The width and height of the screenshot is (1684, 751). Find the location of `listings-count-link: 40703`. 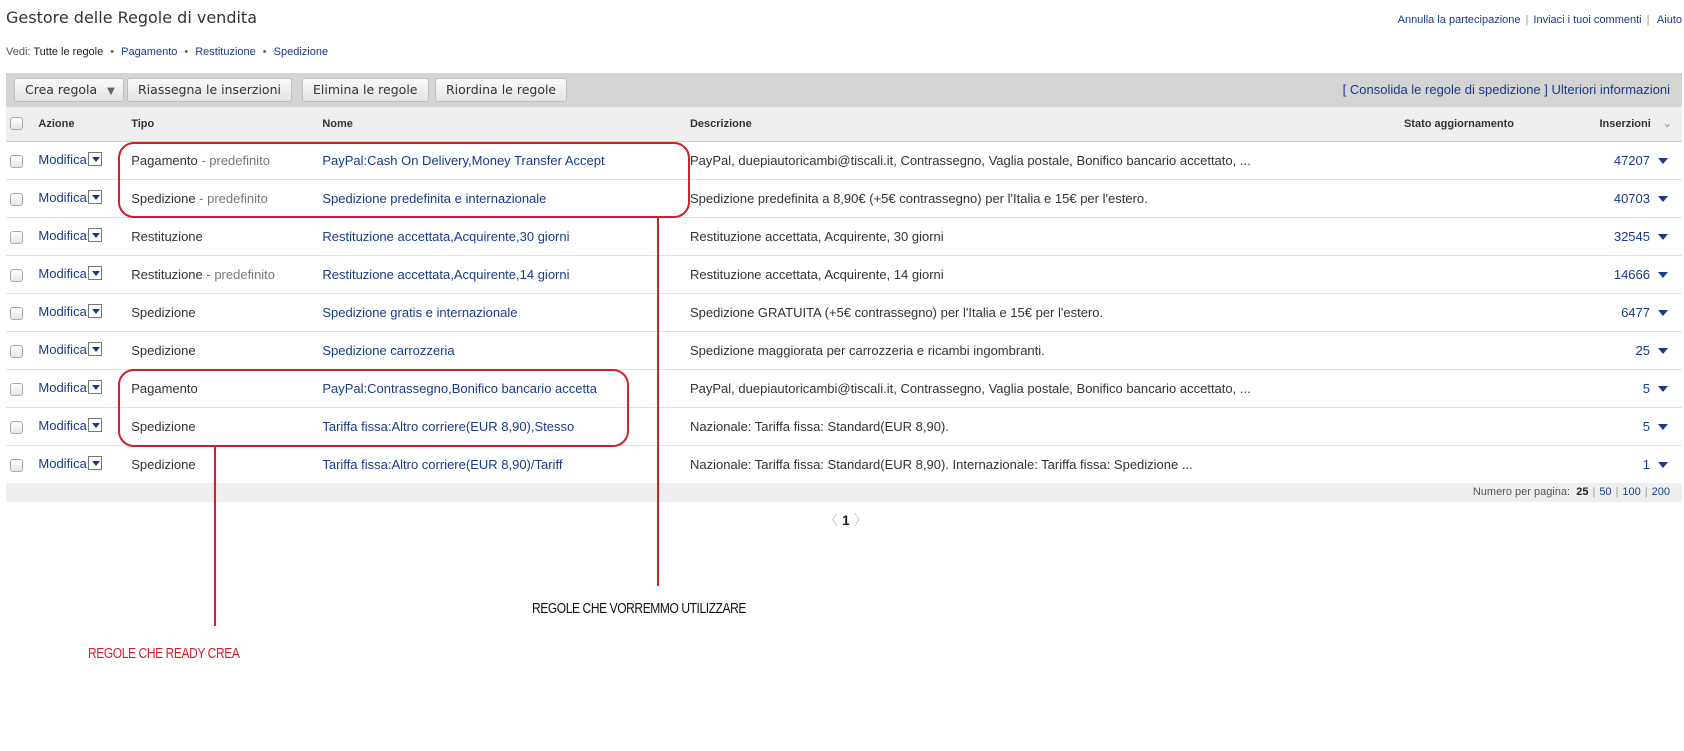

listings-count-link: 40703 is located at coordinates (1632, 198).